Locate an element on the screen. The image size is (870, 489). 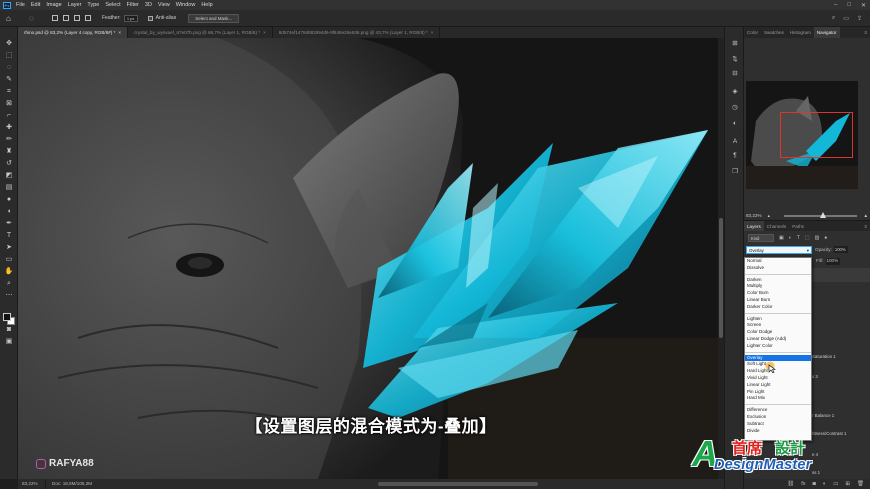
zoom-tool-icon: ⌕ is located at coordinates (9, 283).